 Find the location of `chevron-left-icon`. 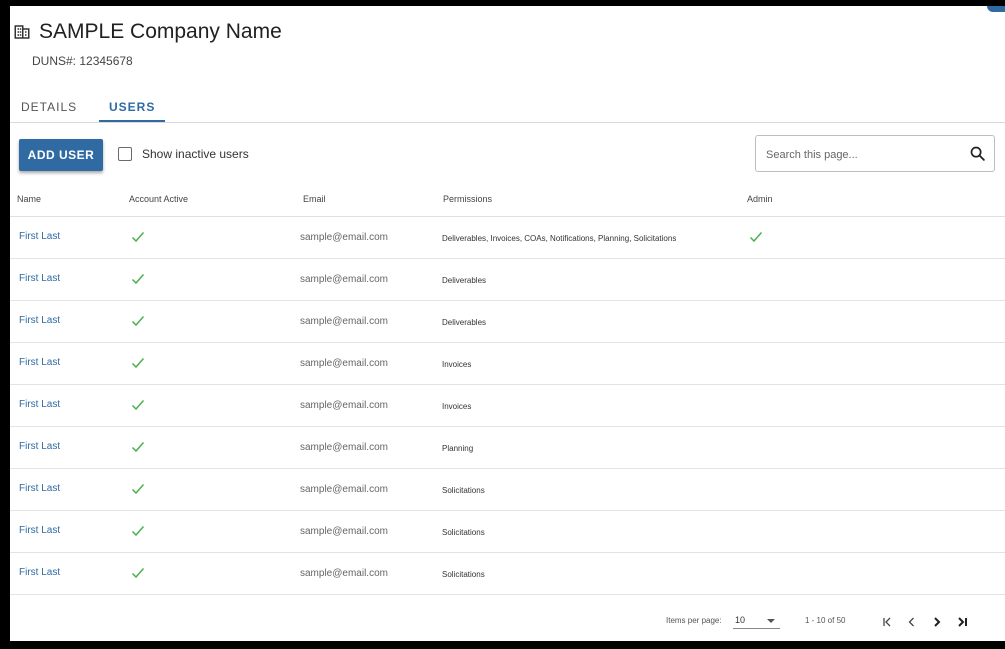

chevron-left-icon is located at coordinates (911, 622).